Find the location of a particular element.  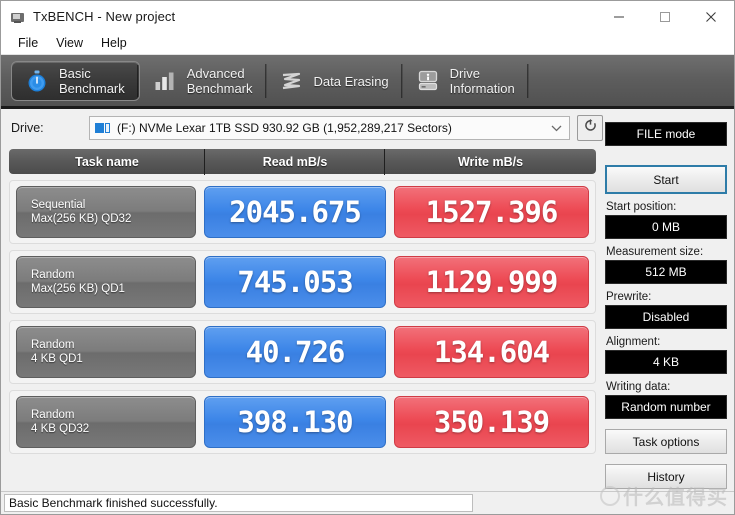

read-value: 398.130 is located at coordinates (295, 421).